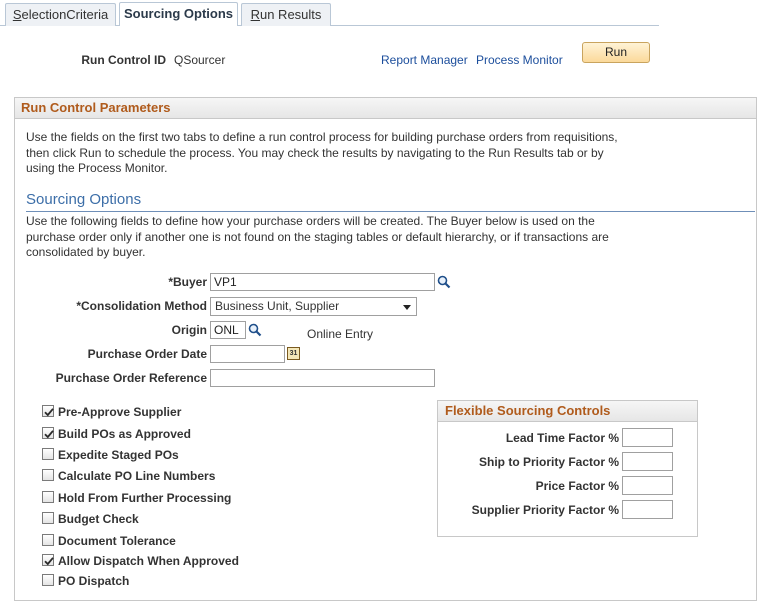 The width and height of the screenshot is (761, 605). I want to click on checkbox-label: Hold From Further Processing, so click(145, 498).